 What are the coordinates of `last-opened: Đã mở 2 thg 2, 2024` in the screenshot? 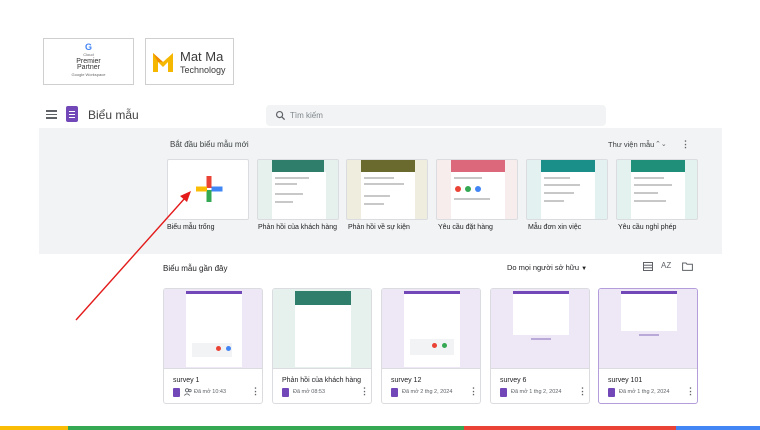 It's located at (427, 392).